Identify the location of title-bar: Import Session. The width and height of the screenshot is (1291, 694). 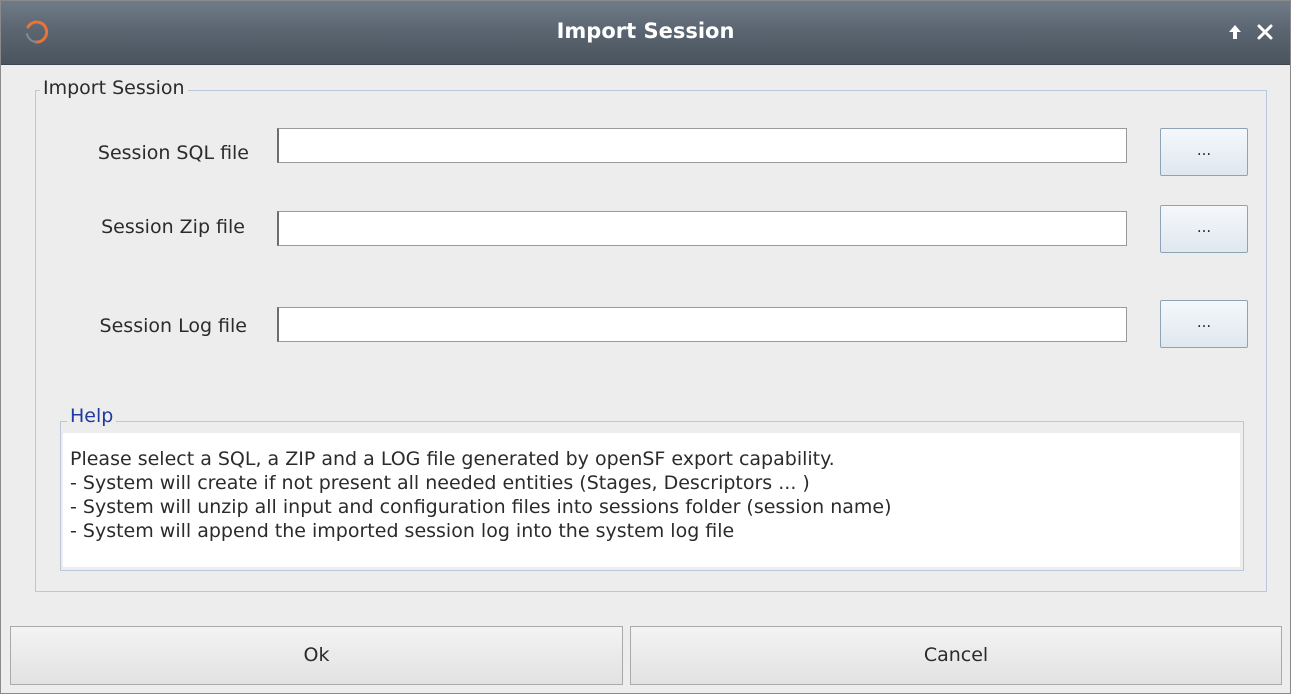
(645, 33).